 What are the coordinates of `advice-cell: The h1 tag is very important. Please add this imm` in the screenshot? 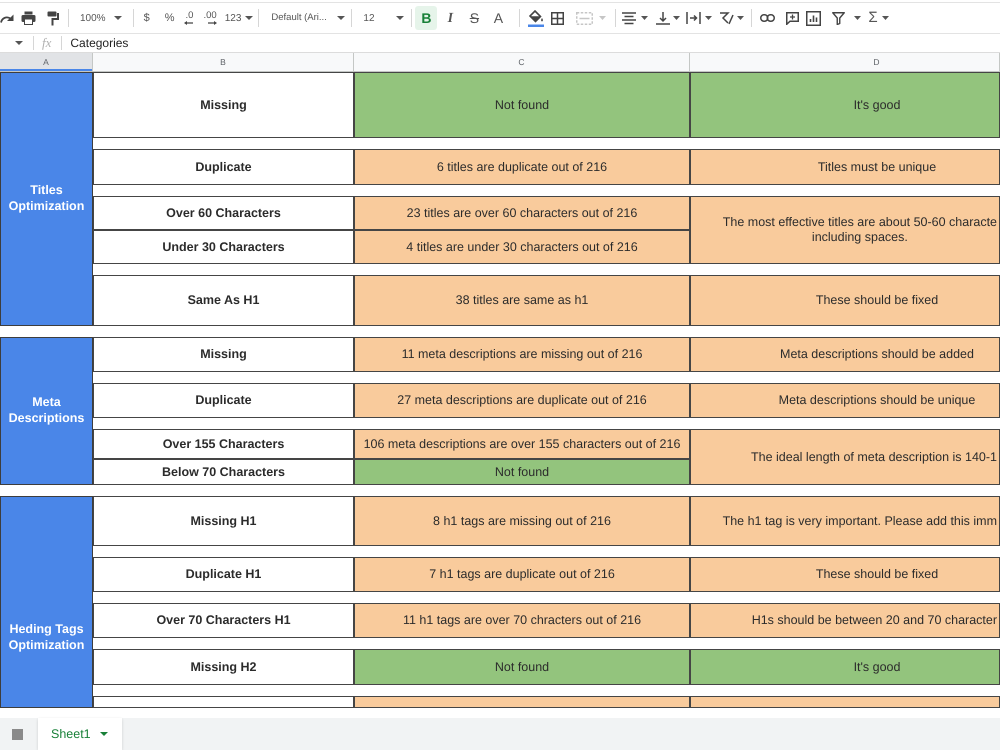 It's located at (845, 521).